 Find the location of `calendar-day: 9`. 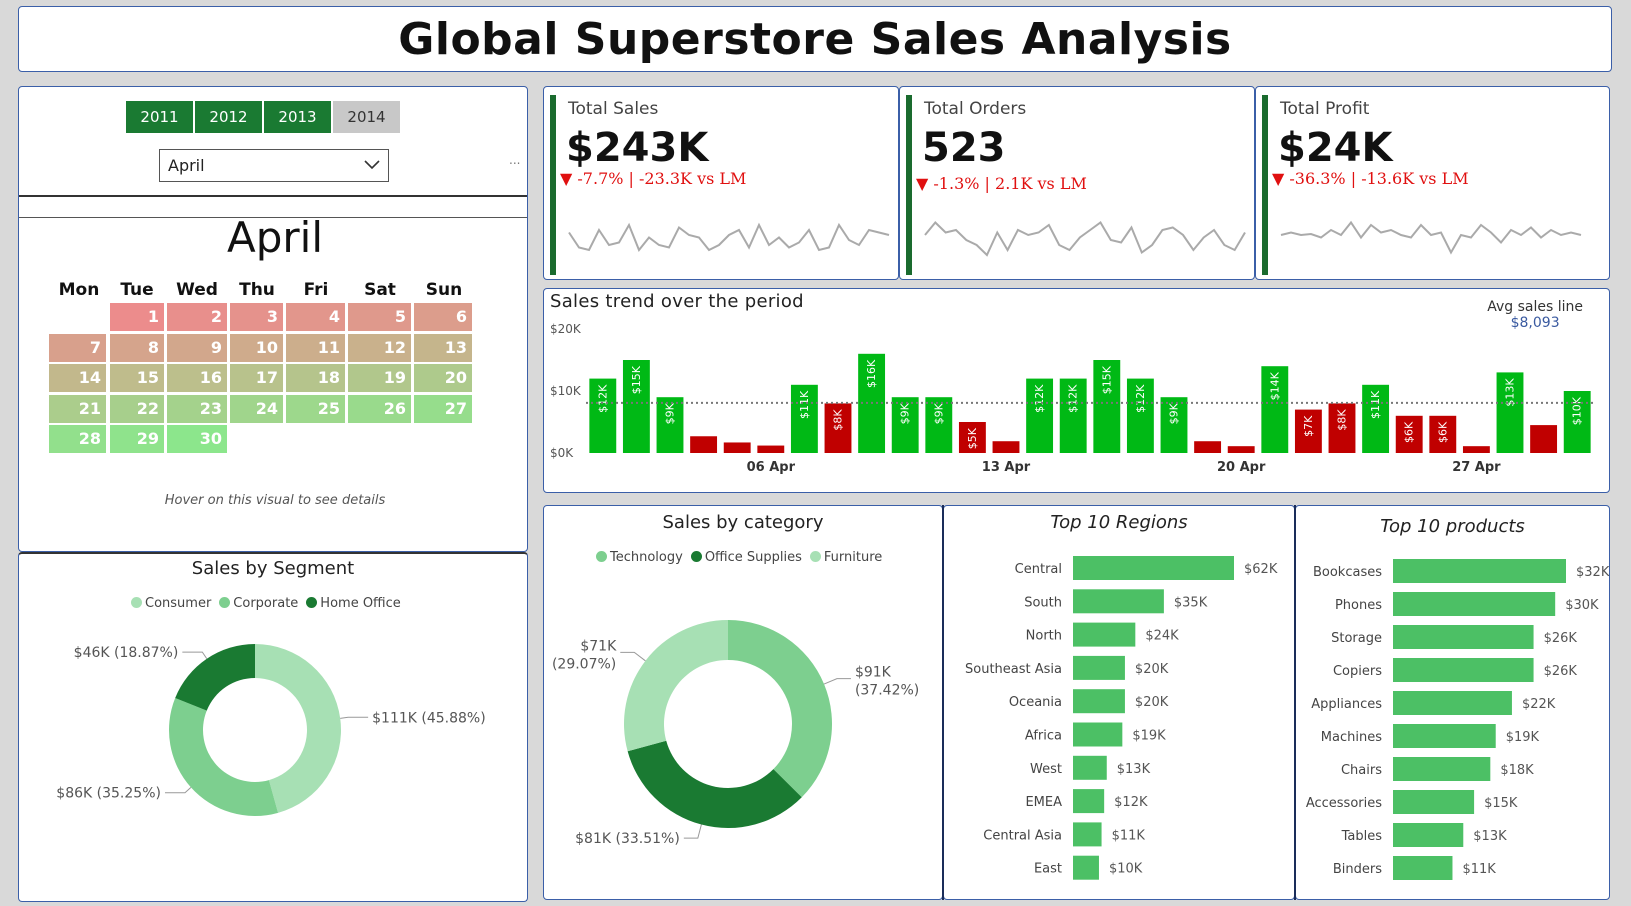

calendar-day: 9 is located at coordinates (197, 347).